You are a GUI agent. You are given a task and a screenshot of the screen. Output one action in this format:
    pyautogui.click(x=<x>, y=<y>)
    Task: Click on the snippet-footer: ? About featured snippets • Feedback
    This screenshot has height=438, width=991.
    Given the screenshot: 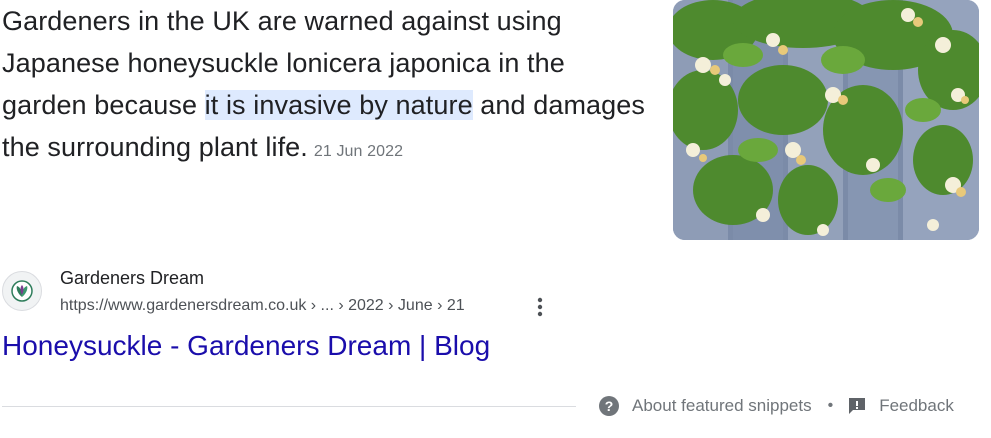 What is the action you would take?
    pyautogui.click(x=776, y=406)
    